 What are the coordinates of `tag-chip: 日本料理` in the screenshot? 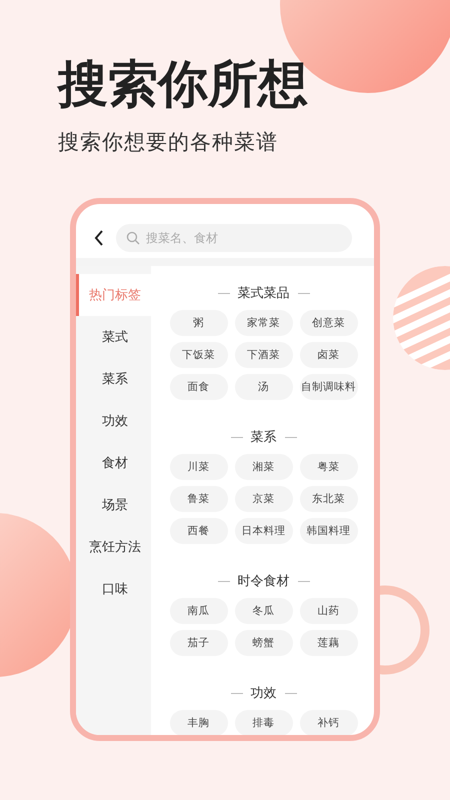 It's located at (263, 531).